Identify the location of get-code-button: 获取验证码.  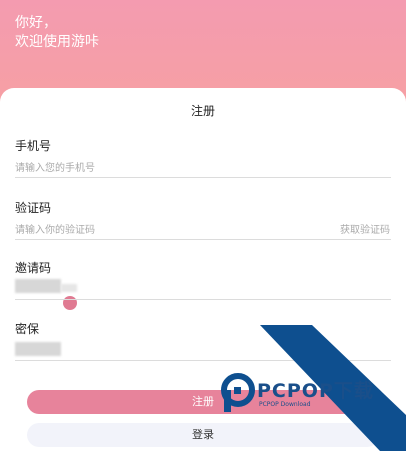
(365, 228).